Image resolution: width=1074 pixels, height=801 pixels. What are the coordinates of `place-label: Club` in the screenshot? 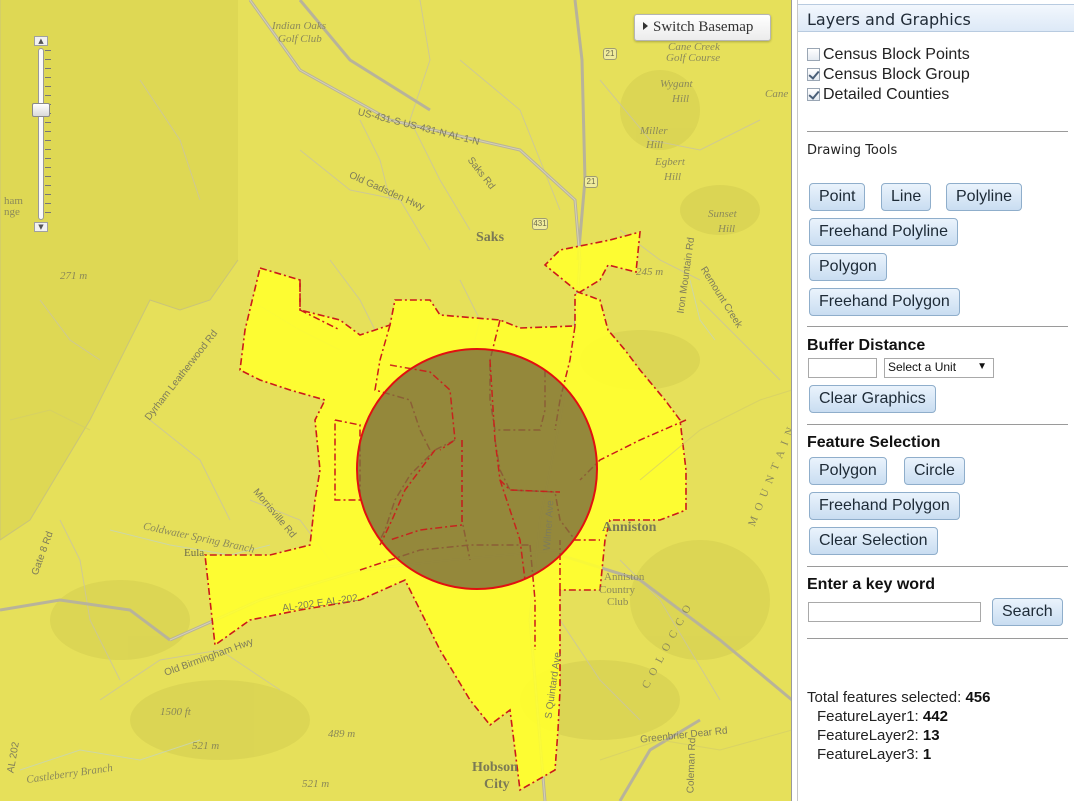 It's located at (618, 602).